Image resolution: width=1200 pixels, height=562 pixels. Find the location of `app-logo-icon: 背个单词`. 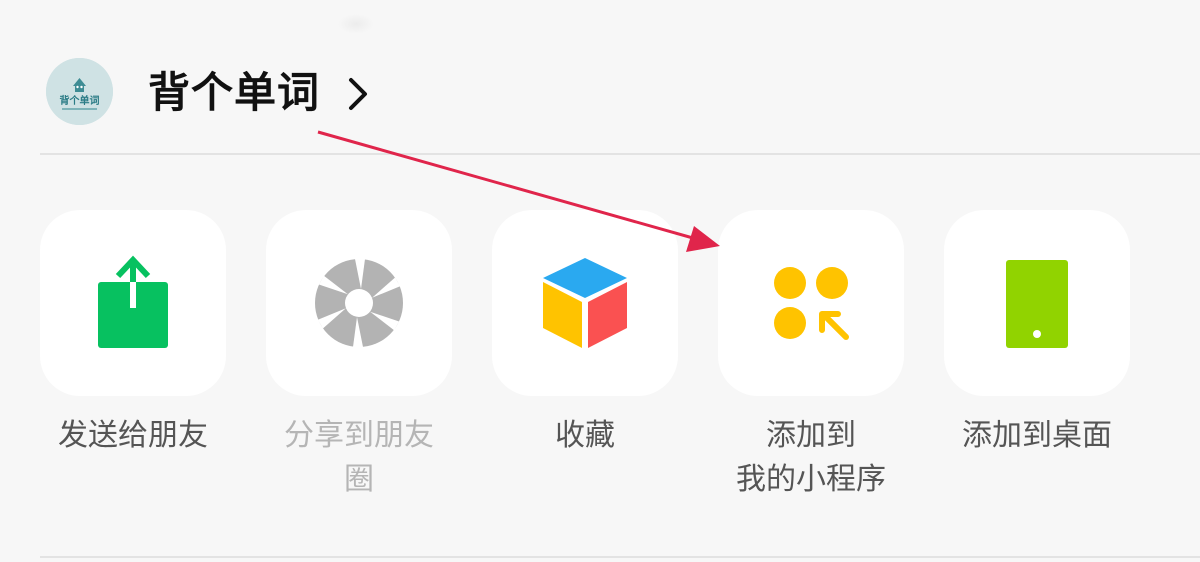

app-logo-icon: 背个单词 is located at coordinates (79, 91).